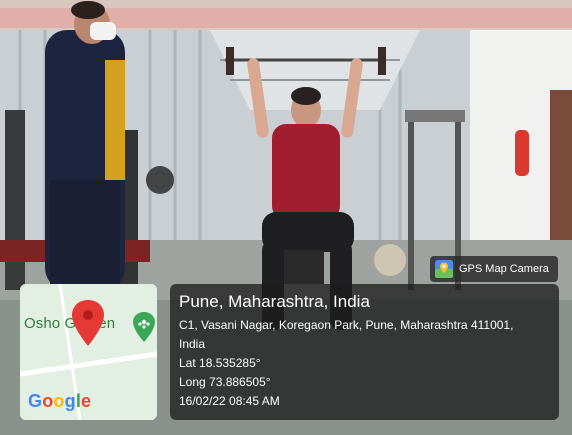 This screenshot has height=435, width=572. Describe the element at coordinates (192, 344) in the screenshot. I see `address-line-2: India` at that location.